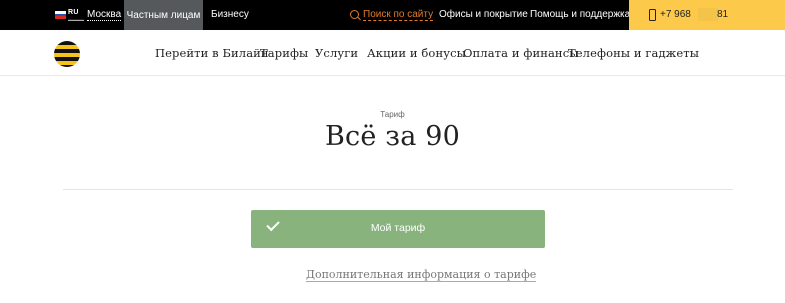 The width and height of the screenshot is (785, 303). I want to click on my-tariff-button: Мой тариф, so click(398, 229).